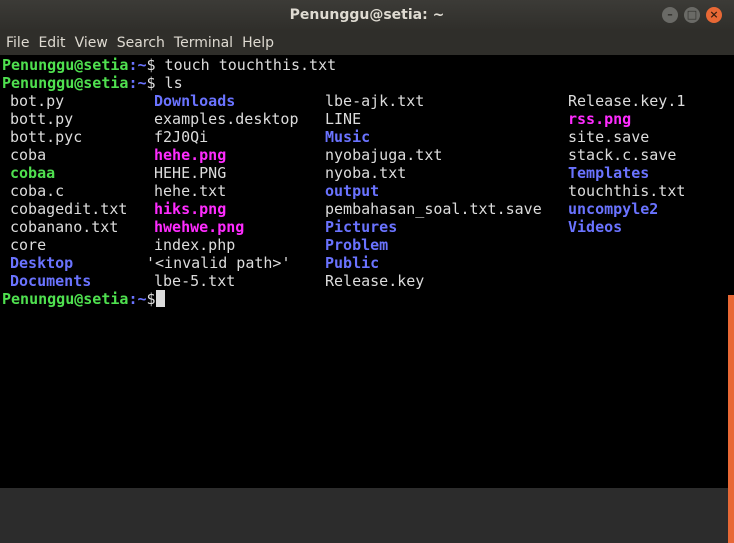  What do you see at coordinates (17, 43) in the screenshot?
I see `menu-file: File` at bounding box center [17, 43].